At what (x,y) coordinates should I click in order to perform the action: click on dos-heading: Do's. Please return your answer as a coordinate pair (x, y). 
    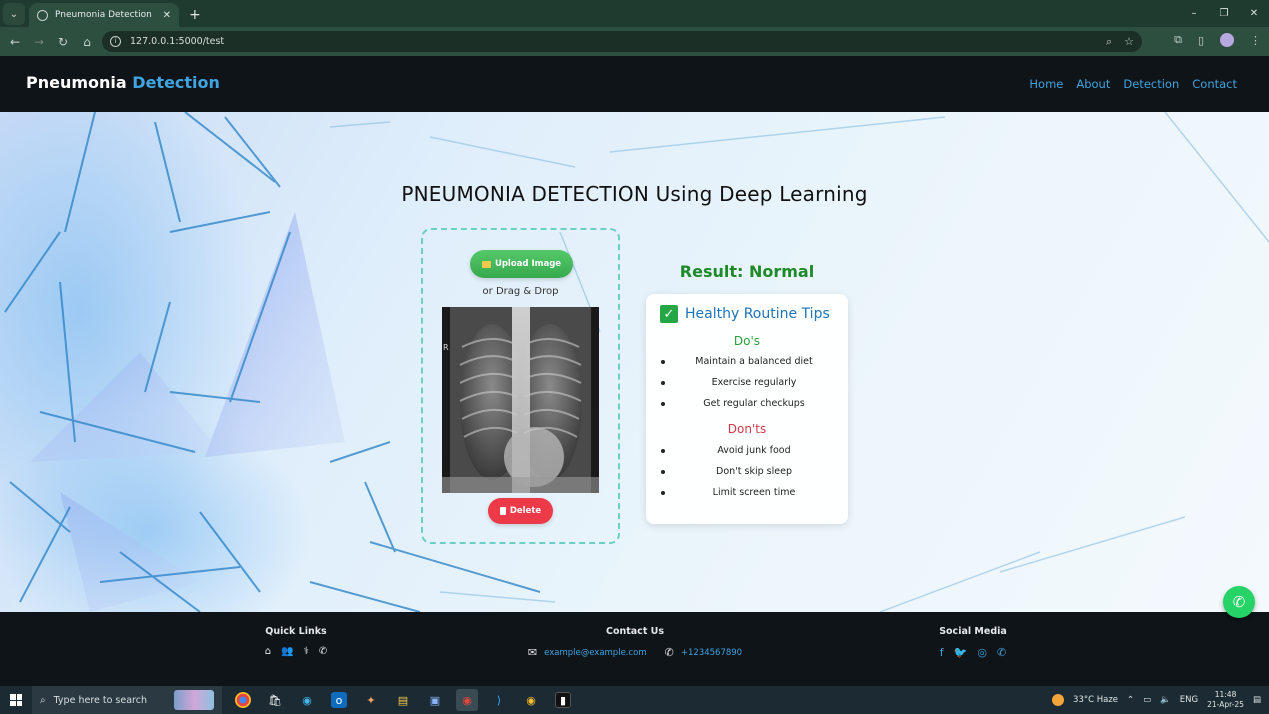
    Looking at the image, I should click on (747, 341).